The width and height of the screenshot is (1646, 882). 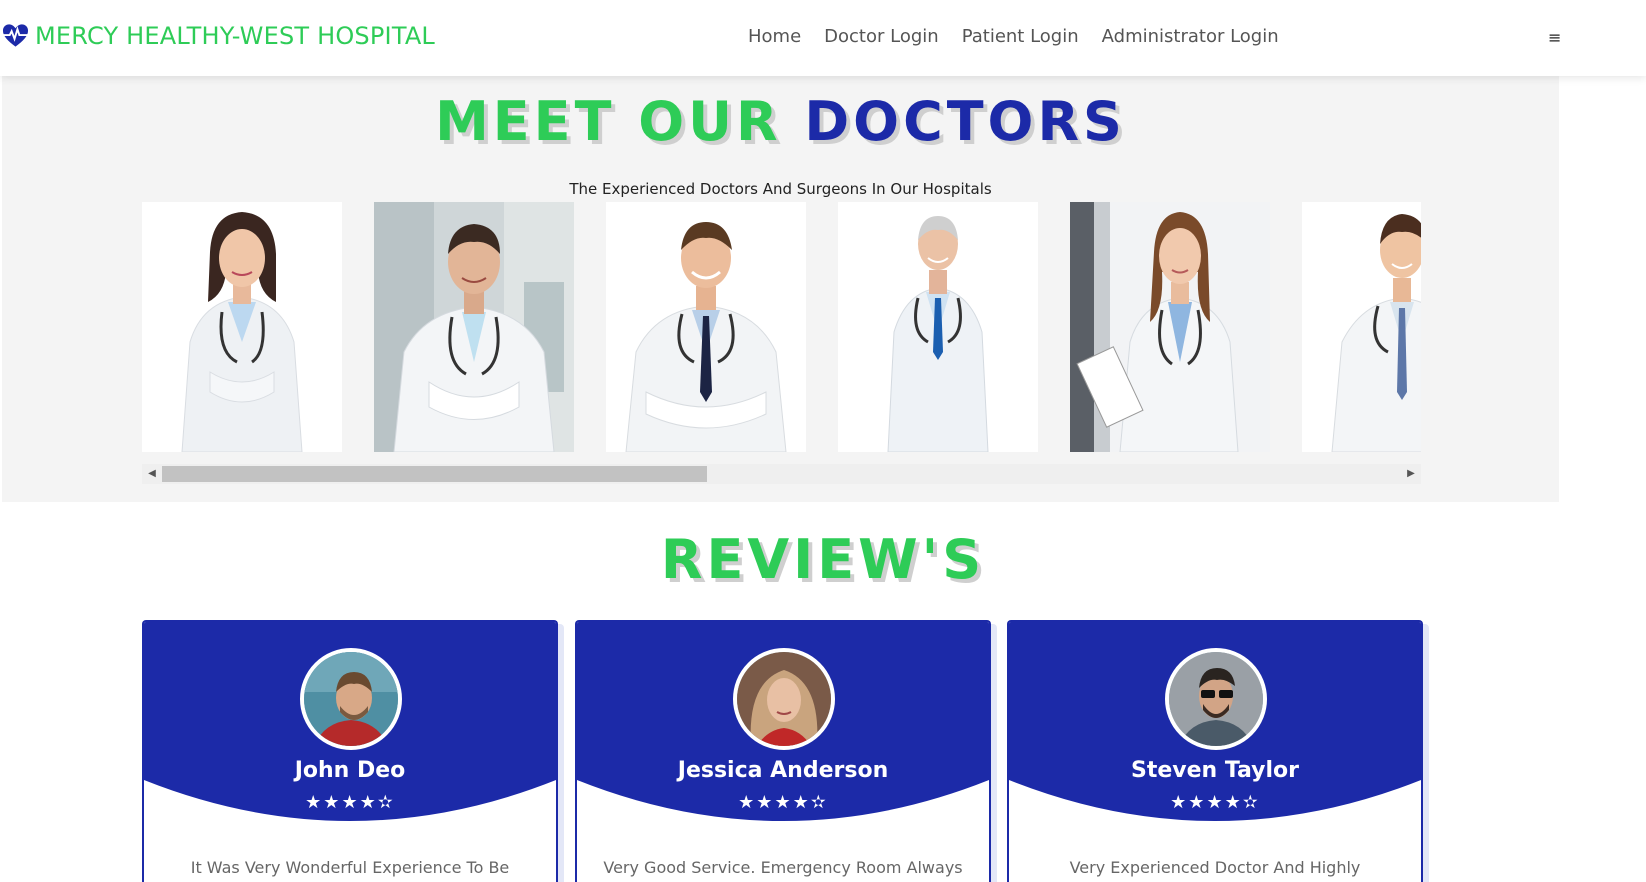 I want to click on scroll-left-icon: ◀, so click(x=152, y=474).